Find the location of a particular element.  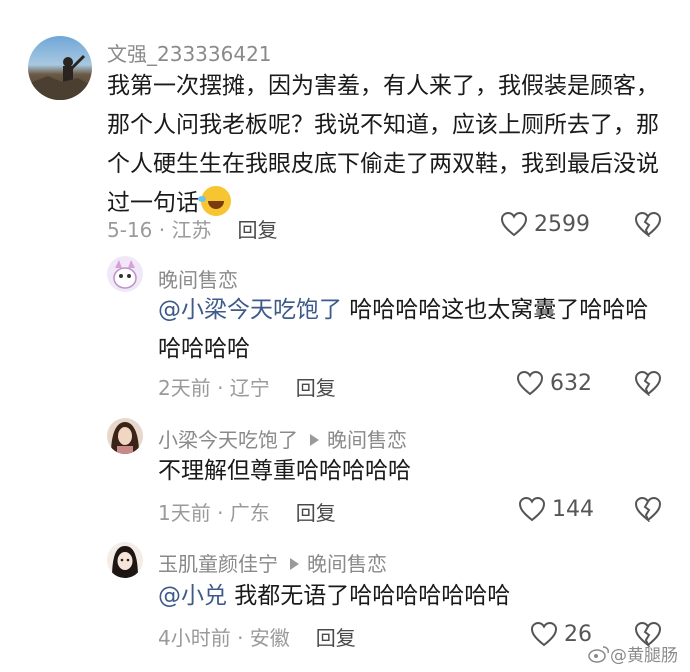

reply-meta: 4小时前 · 安徽 回复 is located at coordinates (257, 636).